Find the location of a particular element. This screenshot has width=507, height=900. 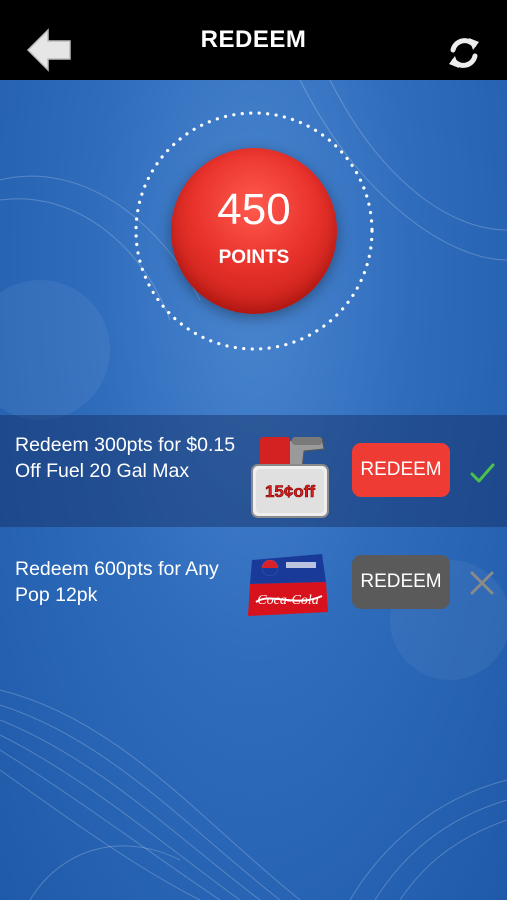

points-label: POINTS is located at coordinates (254, 257).